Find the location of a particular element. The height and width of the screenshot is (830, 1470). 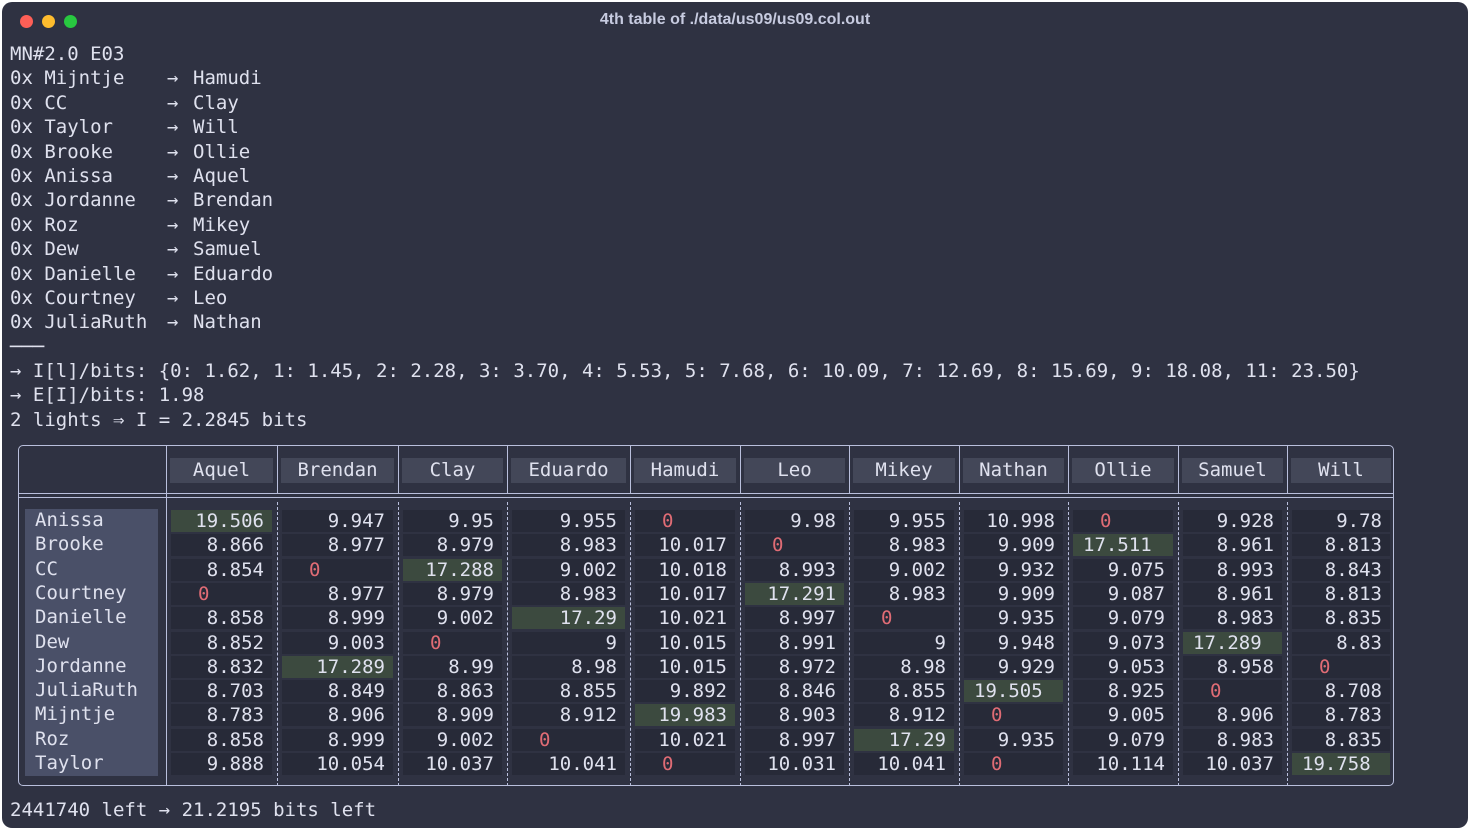

table-cell: 8.958 is located at coordinates (1232, 666).